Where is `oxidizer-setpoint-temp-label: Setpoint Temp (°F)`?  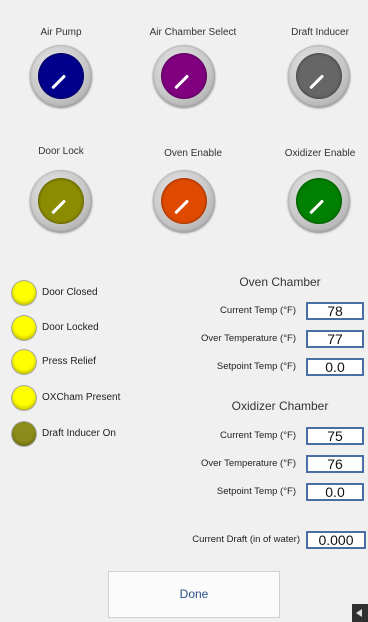 oxidizer-setpoint-temp-label: Setpoint Temp (°F) is located at coordinates (256, 491).